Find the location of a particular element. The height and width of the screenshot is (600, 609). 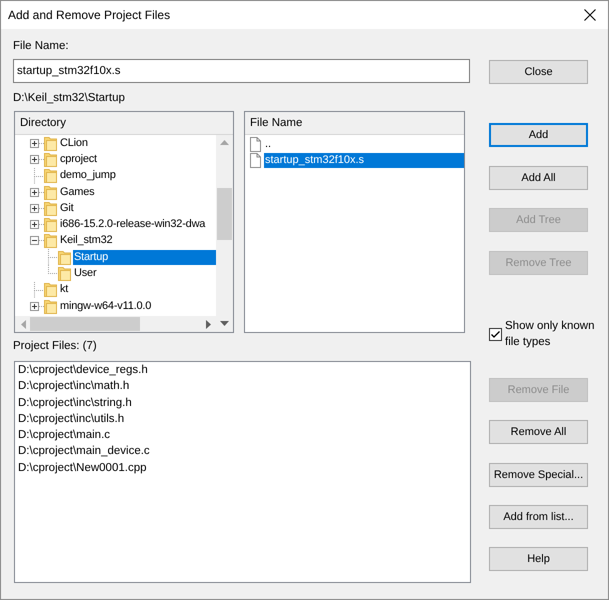

folder-tree-item: i686-15.2.0-release-win32-dwa is located at coordinates (132, 224).